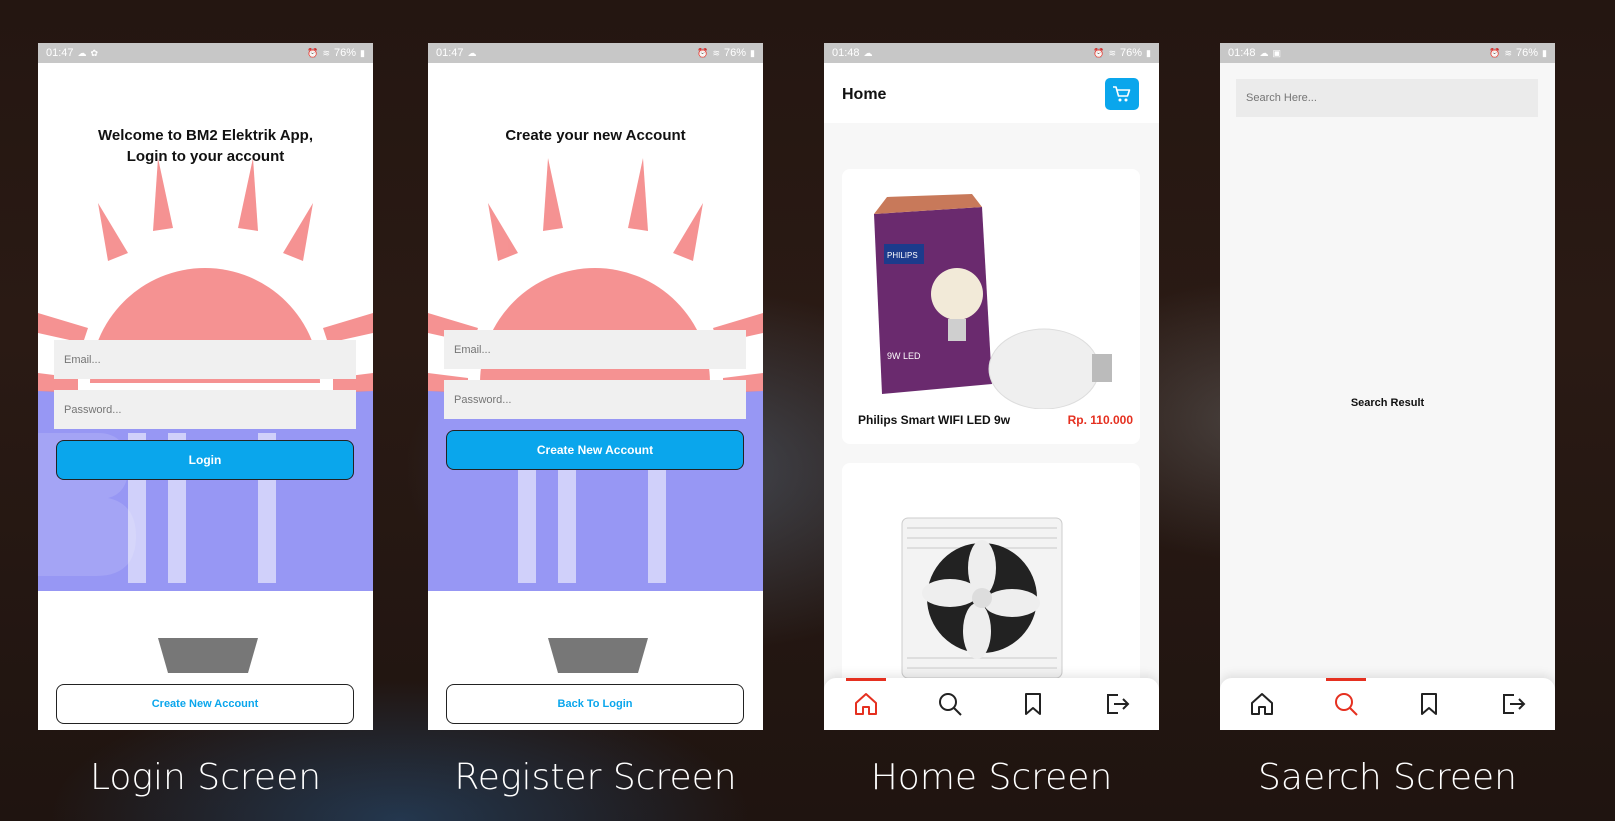  What do you see at coordinates (904, 356) in the screenshot?
I see `box-wattage-text: 9W LED` at bounding box center [904, 356].